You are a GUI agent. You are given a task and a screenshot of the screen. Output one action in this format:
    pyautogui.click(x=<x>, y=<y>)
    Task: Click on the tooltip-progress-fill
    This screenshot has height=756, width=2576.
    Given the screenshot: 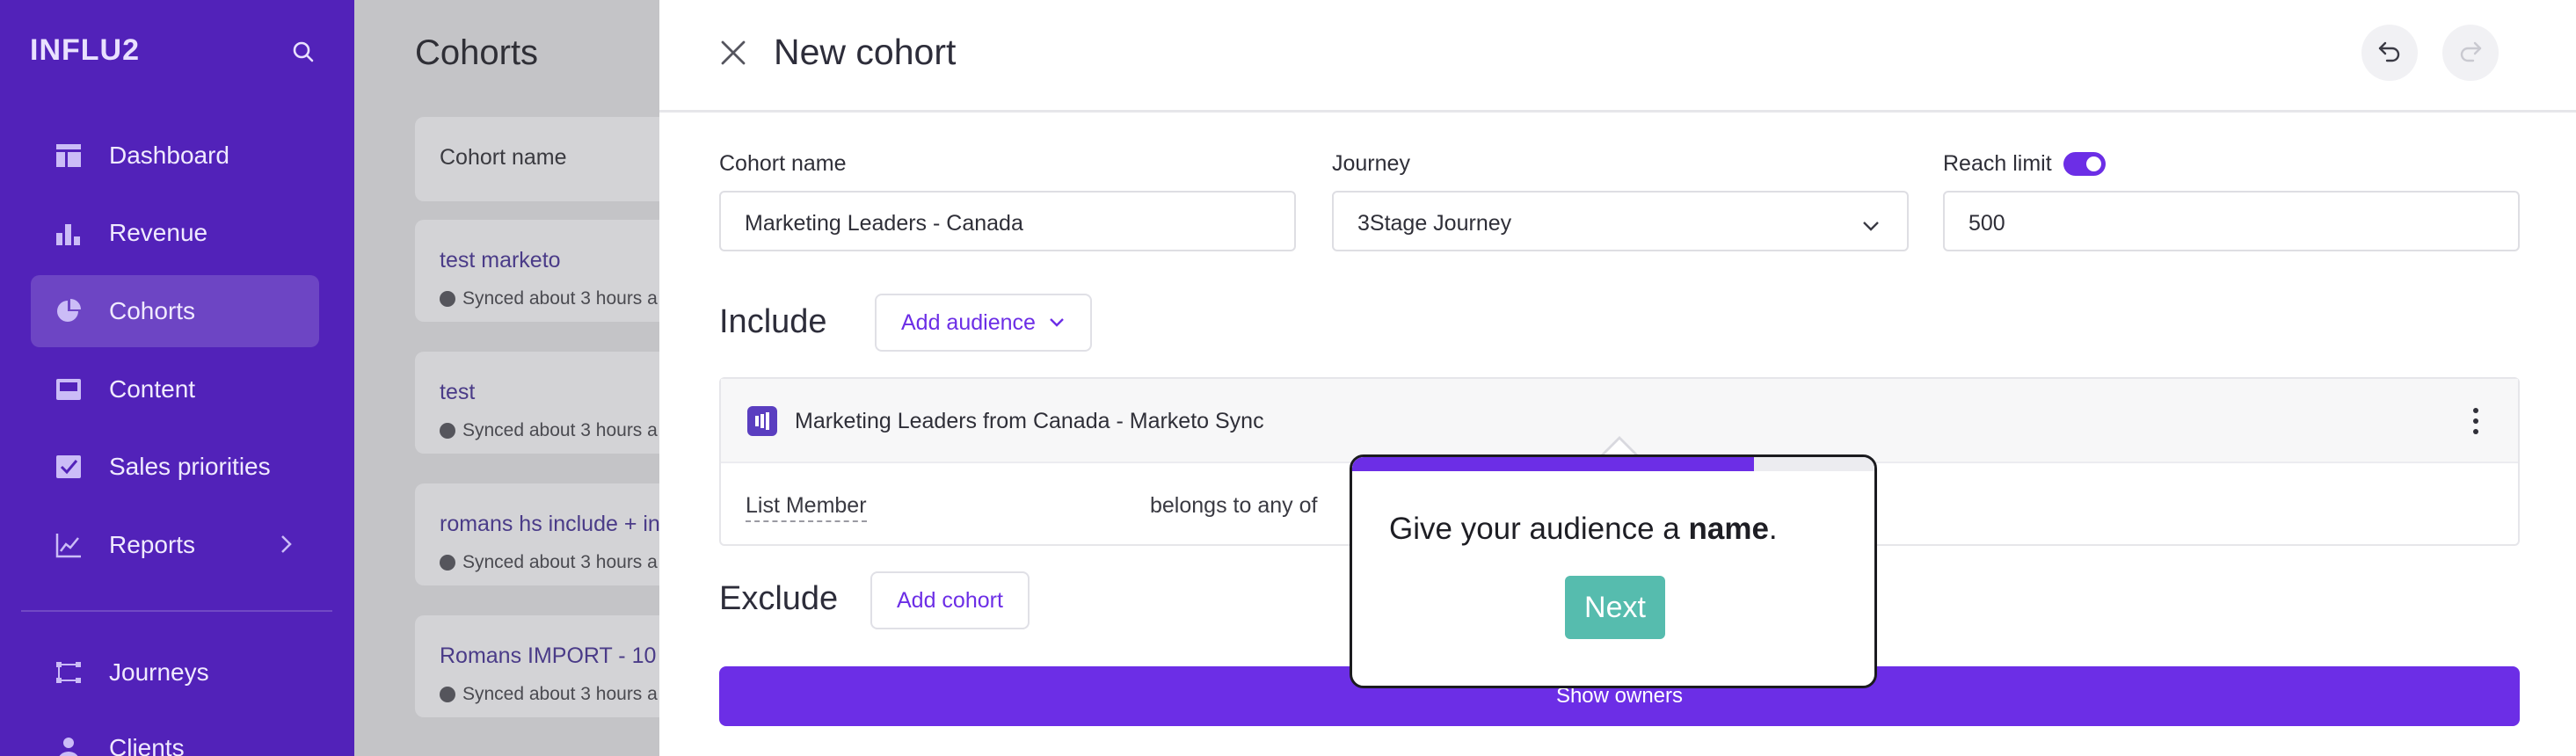 What is the action you would take?
    pyautogui.click(x=1553, y=464)
    